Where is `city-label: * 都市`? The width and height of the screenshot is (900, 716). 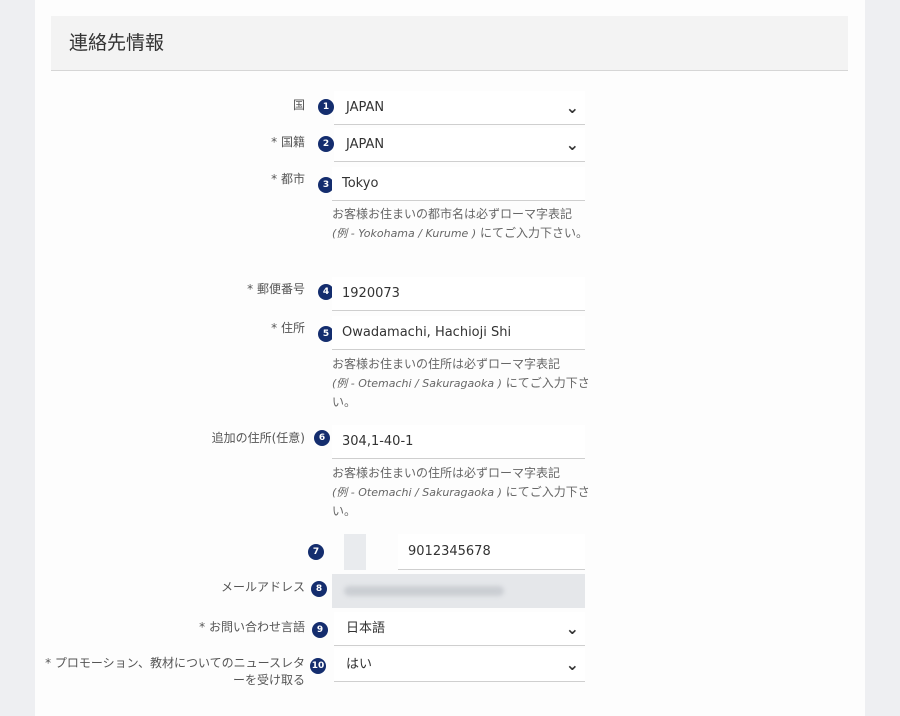
city-label: * 都市 is located at coordinates (288, 179).